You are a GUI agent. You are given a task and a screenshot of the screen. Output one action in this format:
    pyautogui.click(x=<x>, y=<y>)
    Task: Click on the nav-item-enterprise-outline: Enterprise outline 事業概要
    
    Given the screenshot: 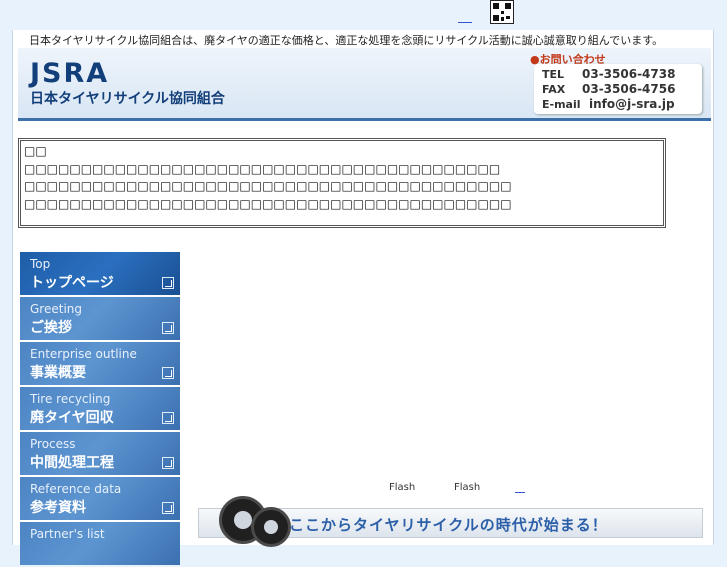 What is the action you would take?
    pyautogui.click(x=100, y=363)
    